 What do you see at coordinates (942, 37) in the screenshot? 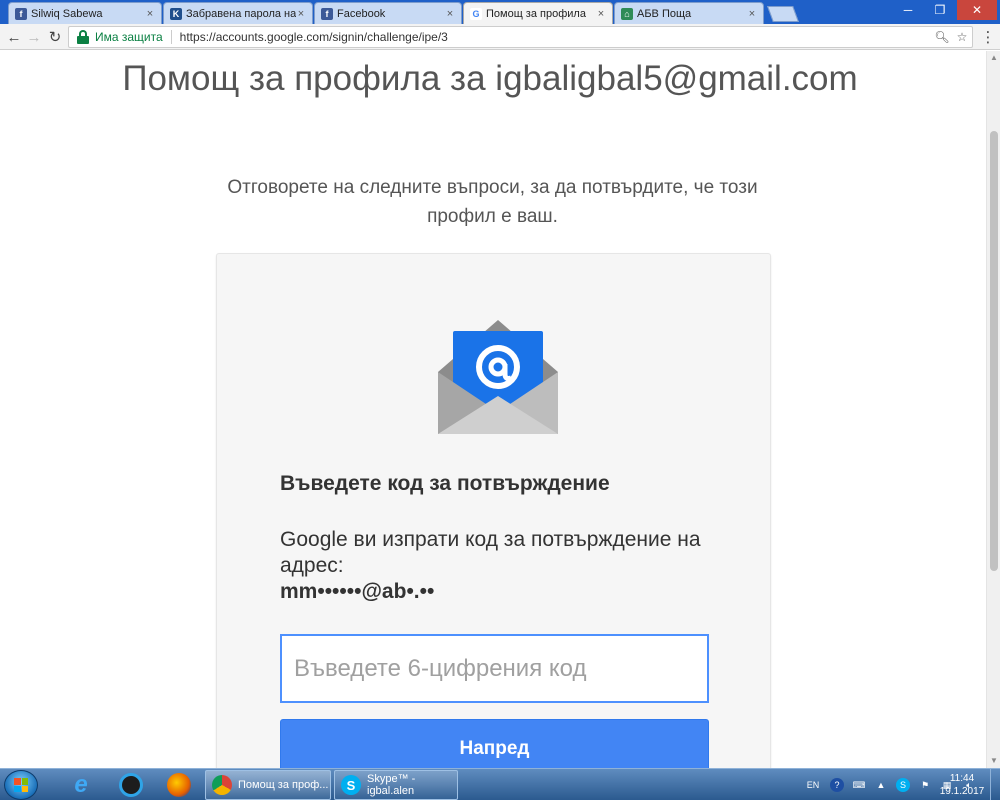
I see `zoom-icon: 🔍︎` at bounding box center [942, 37].